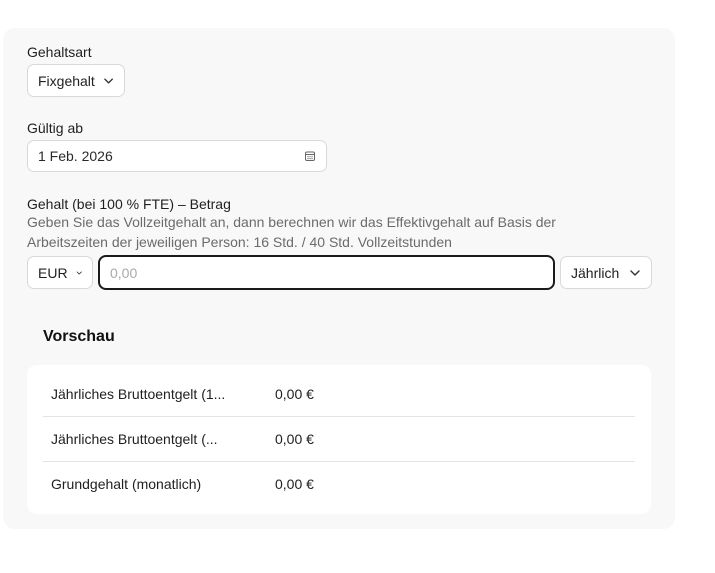  Describe the element at coordinates (66, 80) in the screenshot. I see `salary-type-value: Fixgehalt` at that location.